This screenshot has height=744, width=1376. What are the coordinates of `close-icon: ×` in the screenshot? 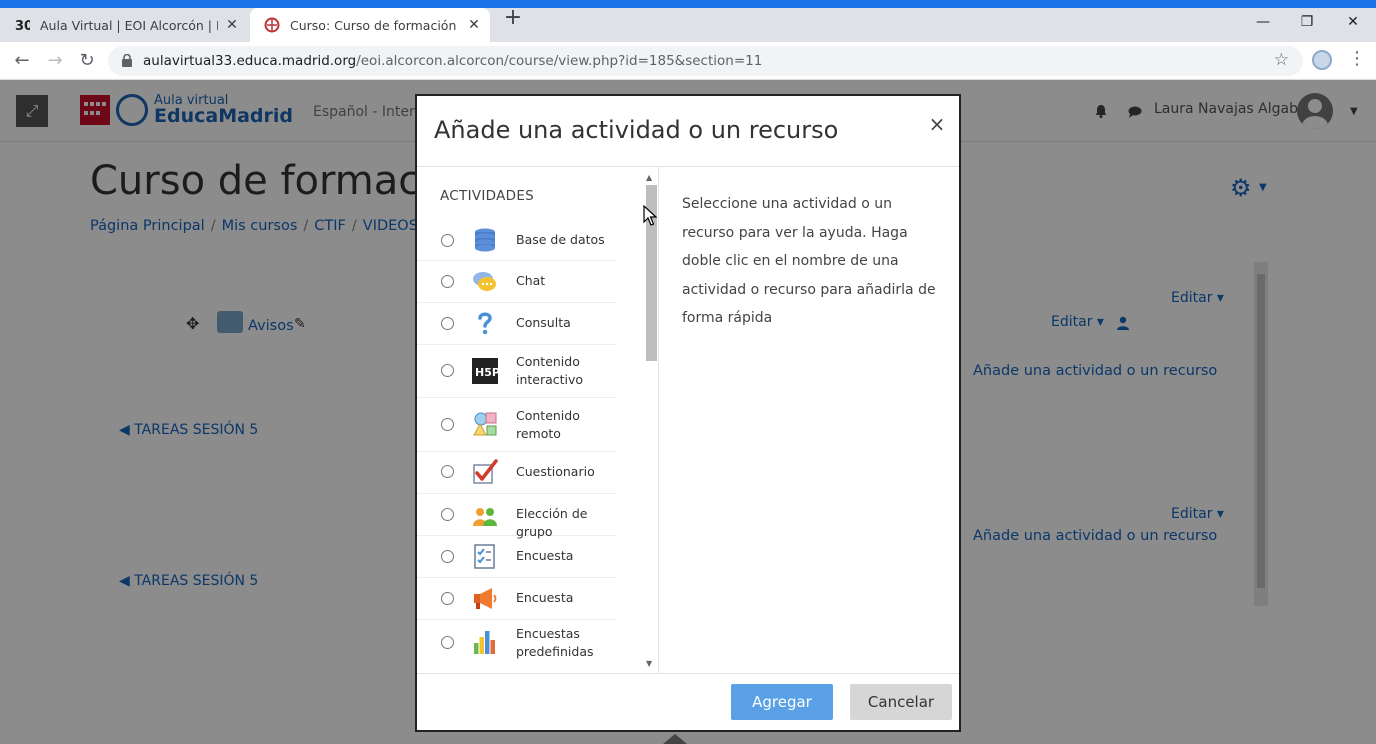 It's located at (937, 124).